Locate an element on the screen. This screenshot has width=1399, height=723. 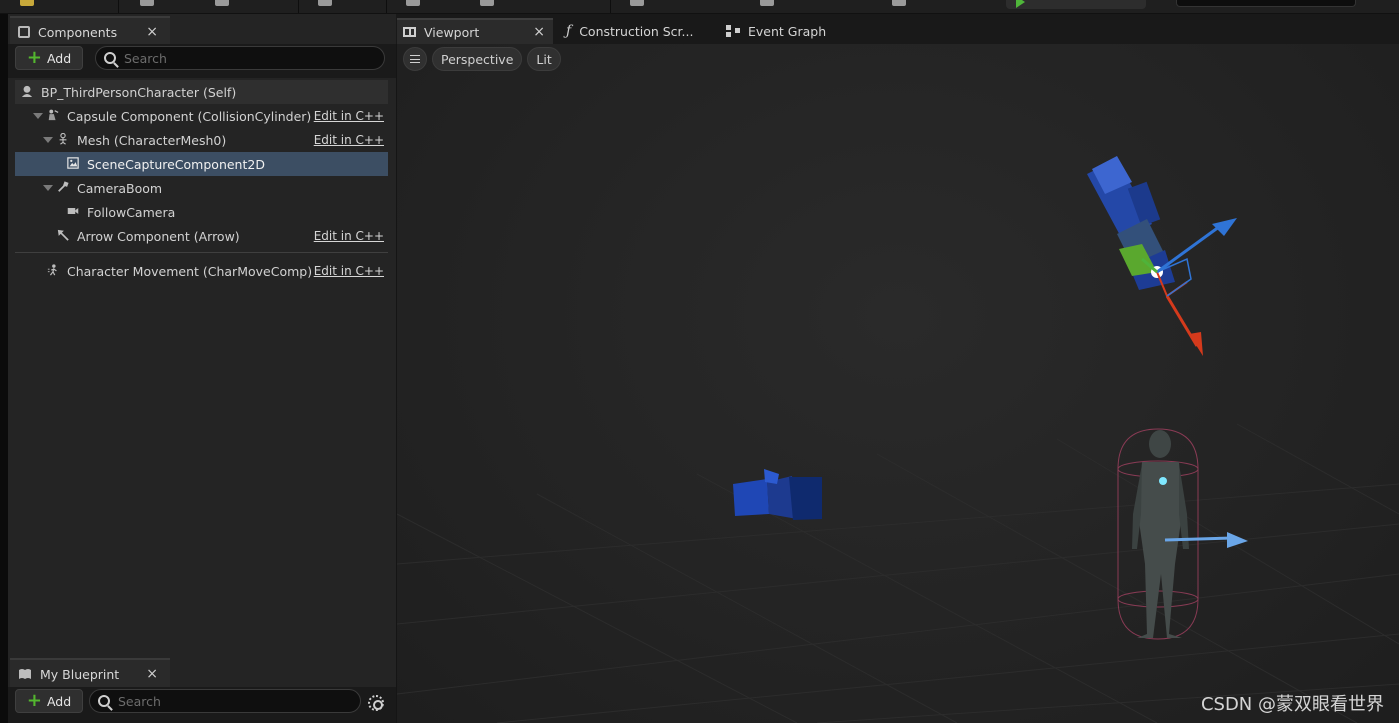
movement-icon is located at coordinates (52, 270).